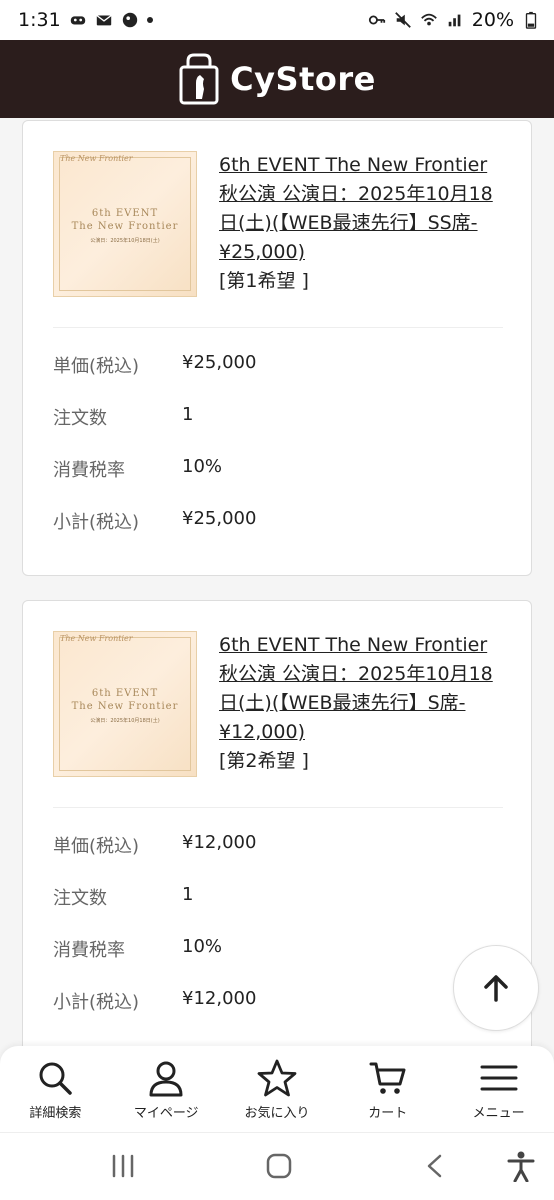 This screenshot has width=554, height=1200. Describe the element at coordinates (129, 20) in the screenshot. I see `app-notification-icon` at that location.